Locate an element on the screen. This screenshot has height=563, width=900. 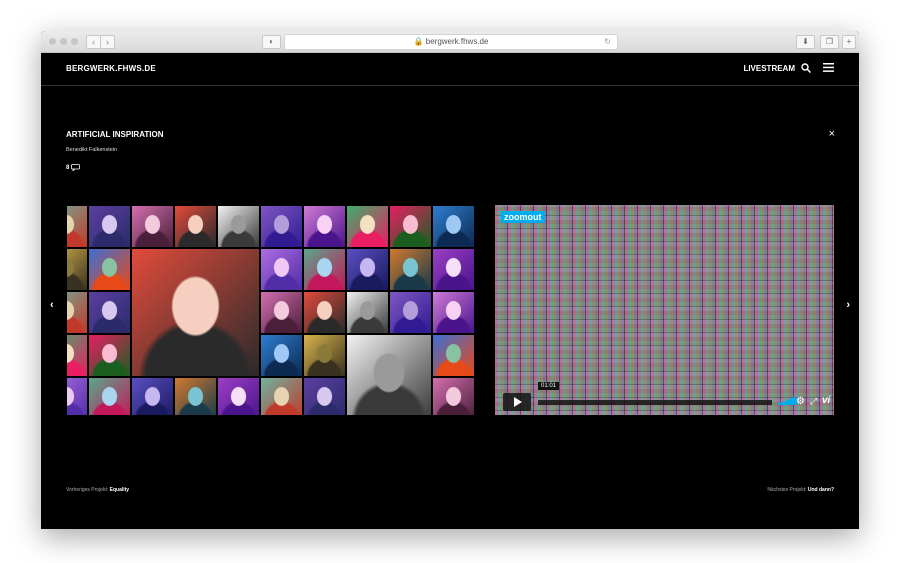
video-controls: 01:01 ▂▃▅▇ ⚙ ⤢ vi is located at coordinates (664, 398).